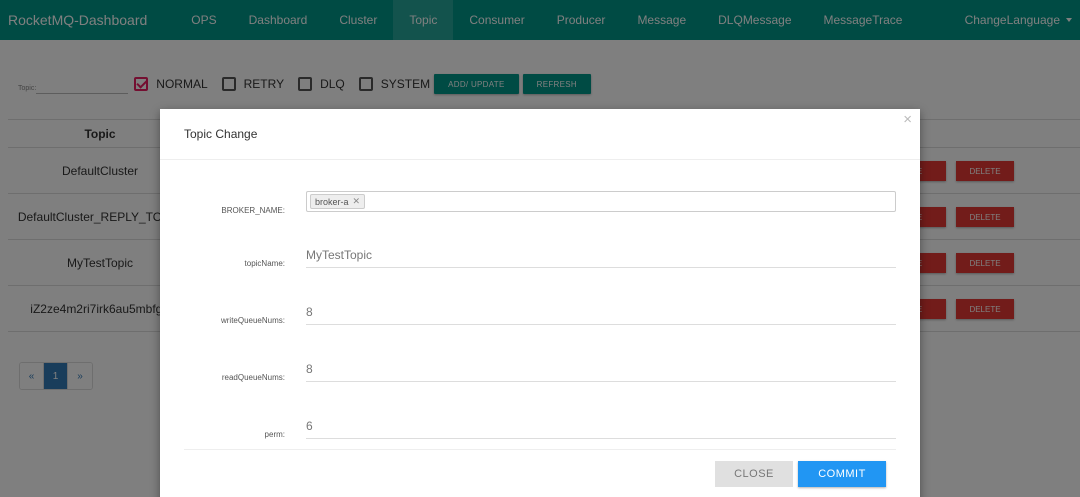 This screenshot has height=497, width=1080. I want to click on dialog-footer-divider, so click(540, 449).